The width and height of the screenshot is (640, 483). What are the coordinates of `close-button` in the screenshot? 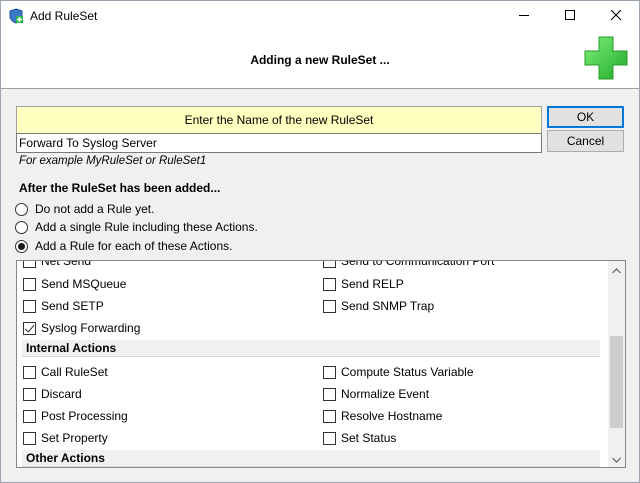 It's located at (616, 16).